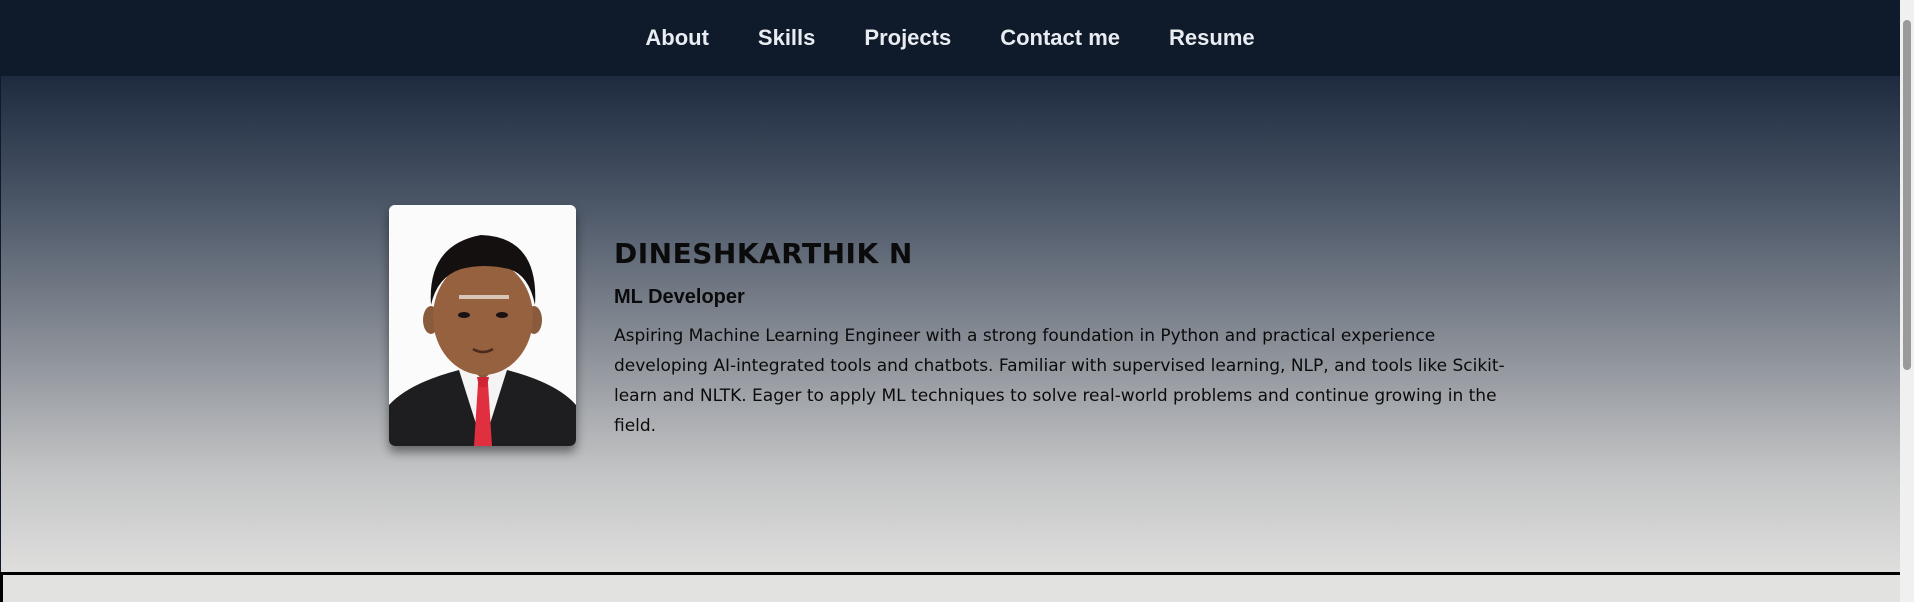 Image resolution: width=1914 pixels, height=602 pixels. What do you see at coordinates (763, 253) in the screenshot?
I see `profile-name: DINESHKARTHIK N` at bounding box center [763, 253].